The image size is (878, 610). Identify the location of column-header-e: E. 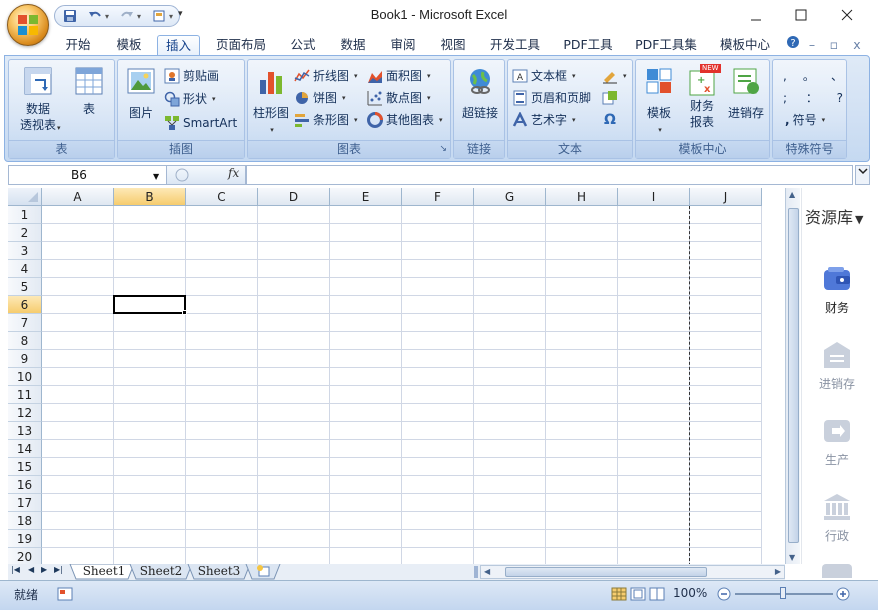
(366, 197).